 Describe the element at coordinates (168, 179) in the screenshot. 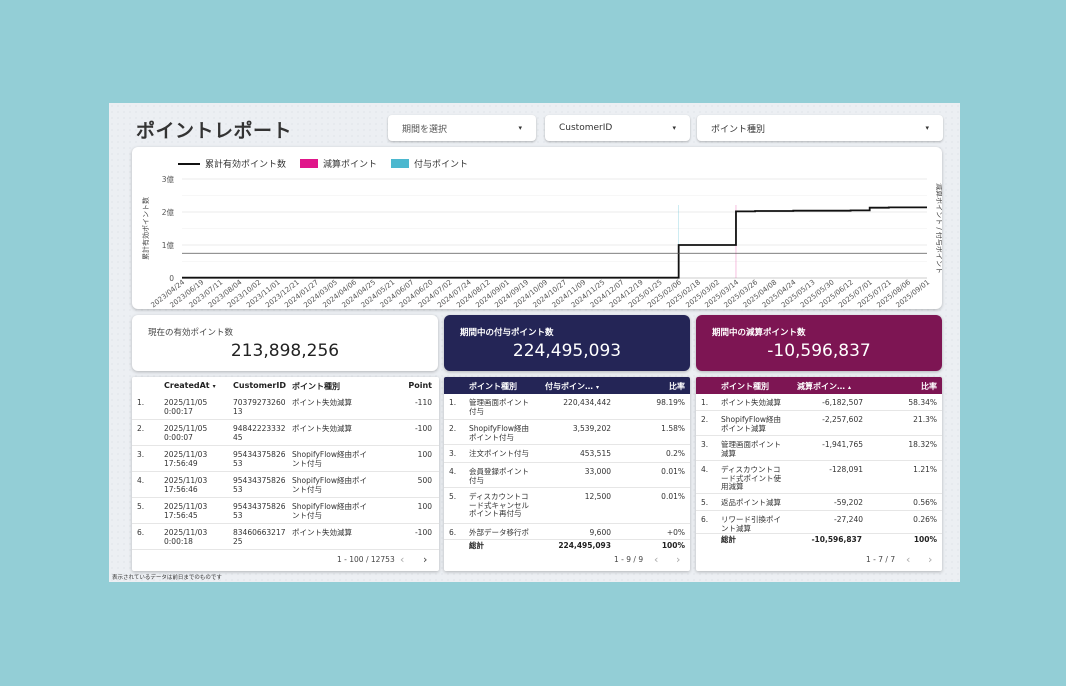

I see `y-tick-label: 3億` at that location.